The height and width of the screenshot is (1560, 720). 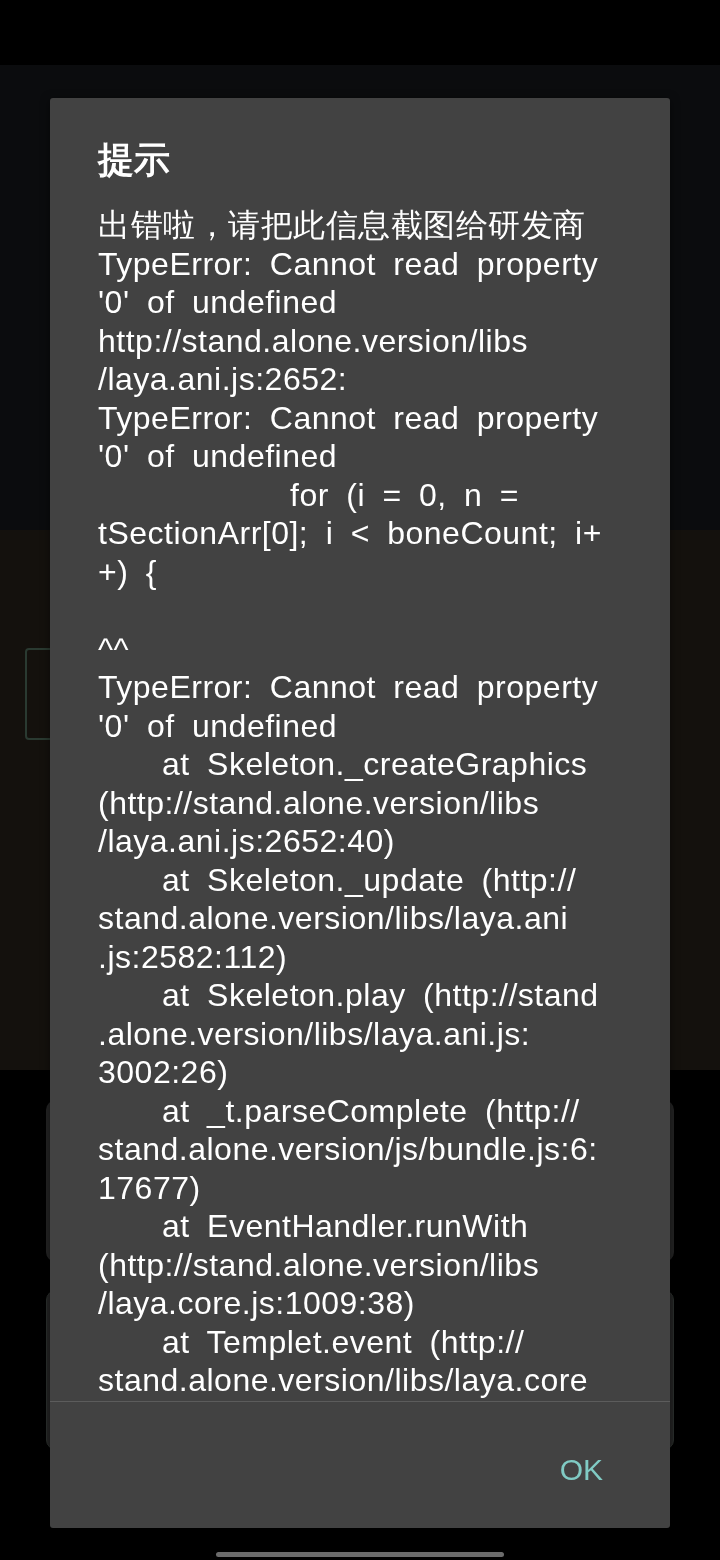 I want to click on stack-trace-line: at Skeleton._update (http:// stand.alone.version/libs/laya.ani .js:2582:112), so click(x=338, y=918).